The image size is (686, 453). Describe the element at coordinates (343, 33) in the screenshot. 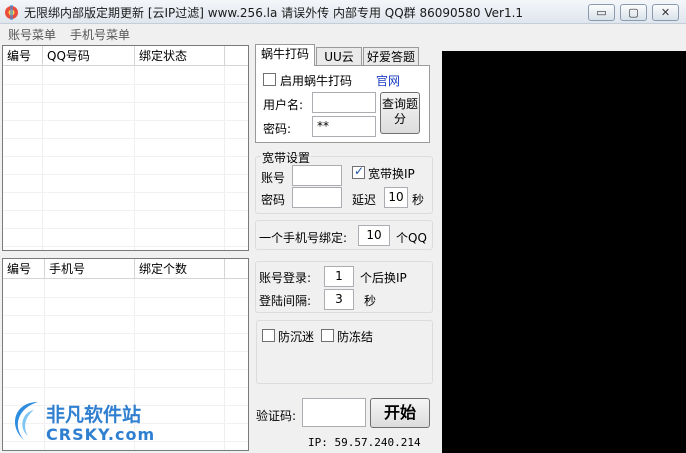

I see `menu-bar: 账号菜单 手机号菜单` at that location.